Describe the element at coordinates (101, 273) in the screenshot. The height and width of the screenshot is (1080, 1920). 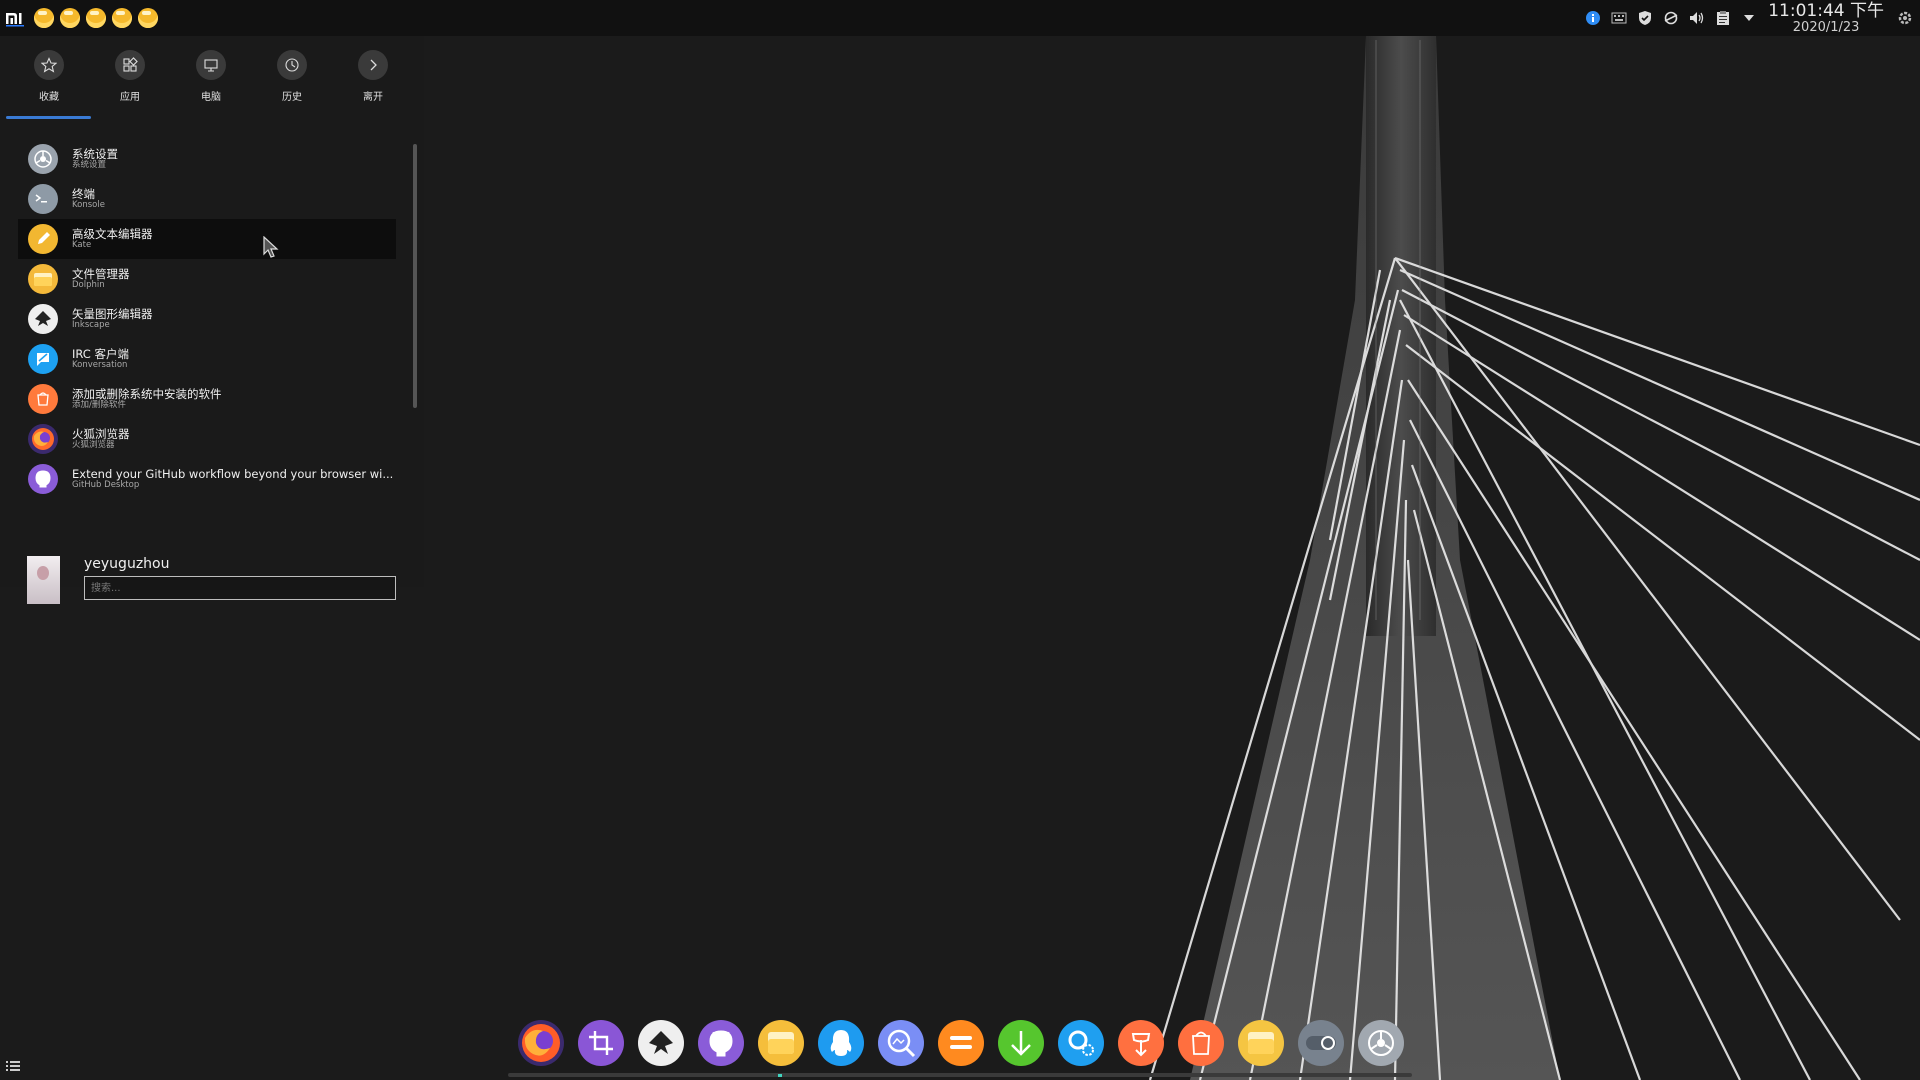
I see `app-title: 文件管理器` at that location.